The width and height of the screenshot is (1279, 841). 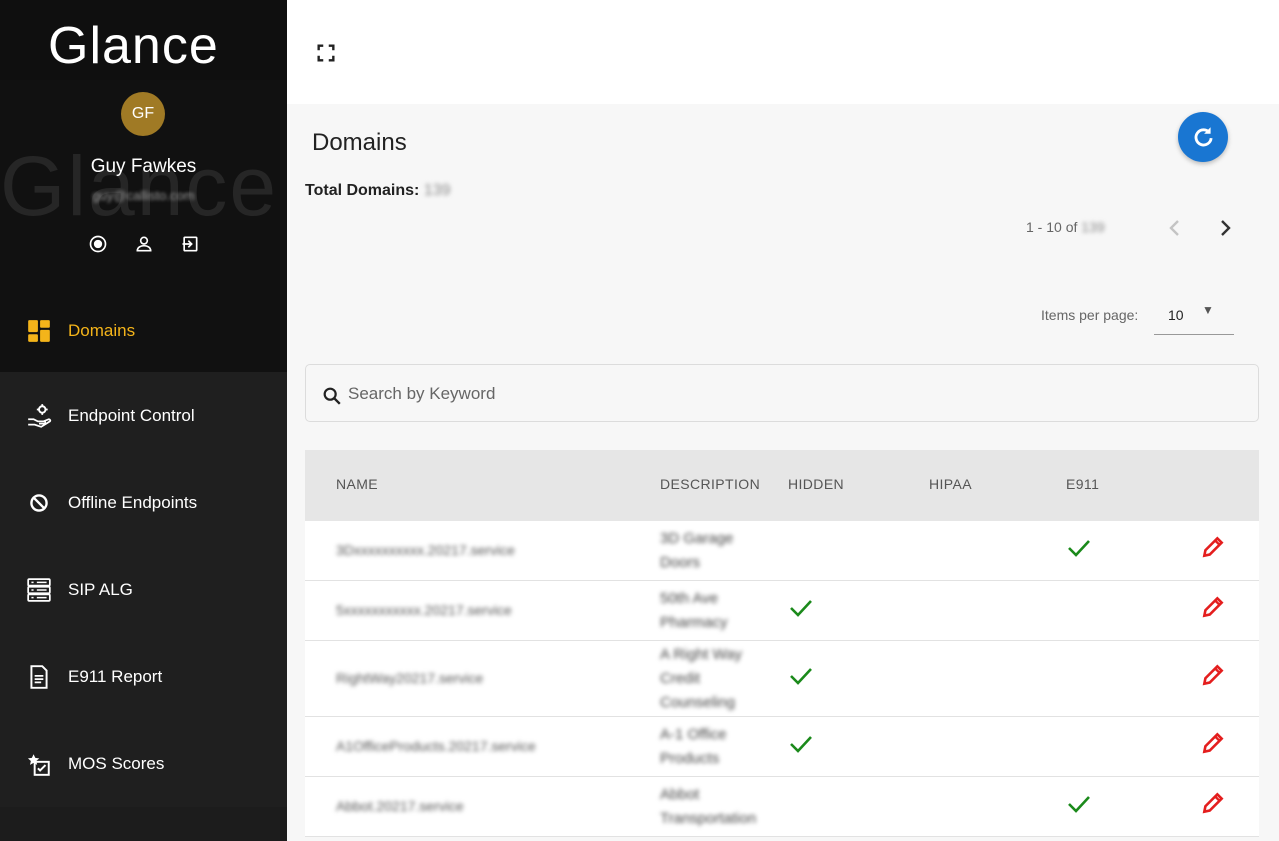 What do you see at coordinates (98, 244) in the screenshot?
I see `status-icon` at bounding box center [98, 244].